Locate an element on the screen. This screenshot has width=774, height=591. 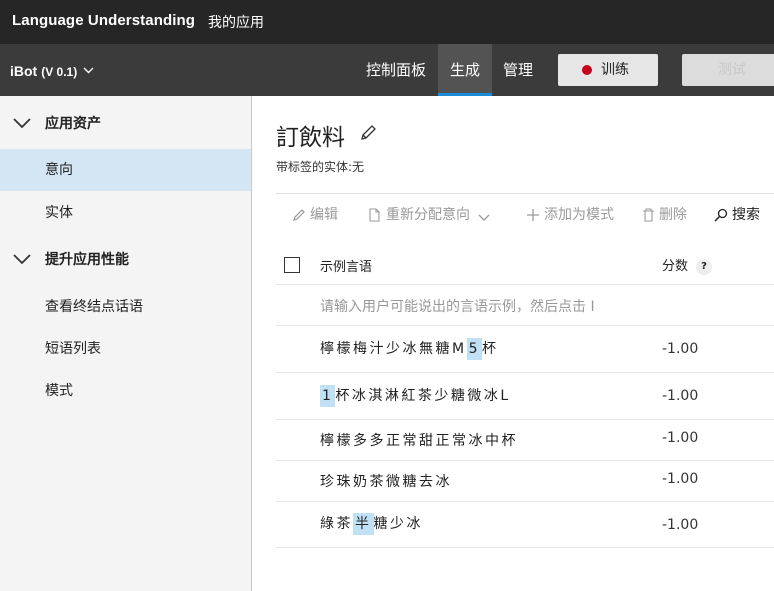
entity-label: 半 is located at coordinates (363, 524).